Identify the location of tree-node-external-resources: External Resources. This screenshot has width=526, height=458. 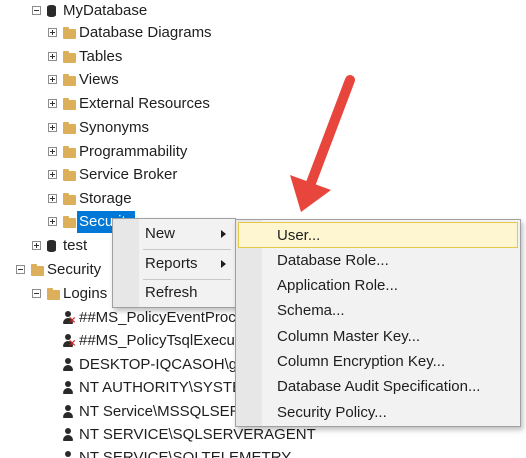
(196, 104).